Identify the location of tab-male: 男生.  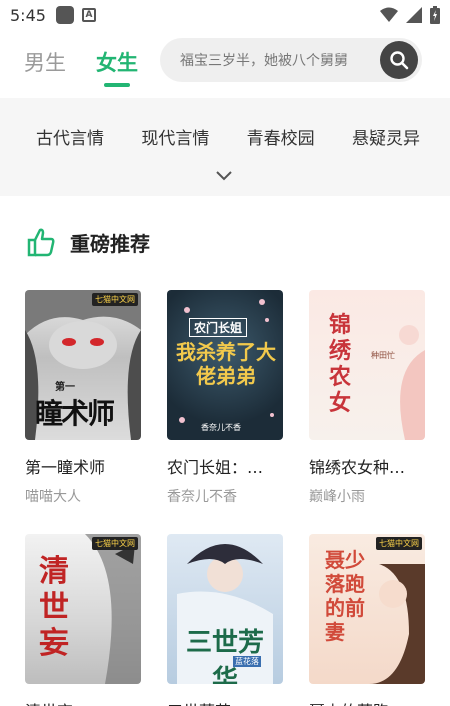
(45, 62).